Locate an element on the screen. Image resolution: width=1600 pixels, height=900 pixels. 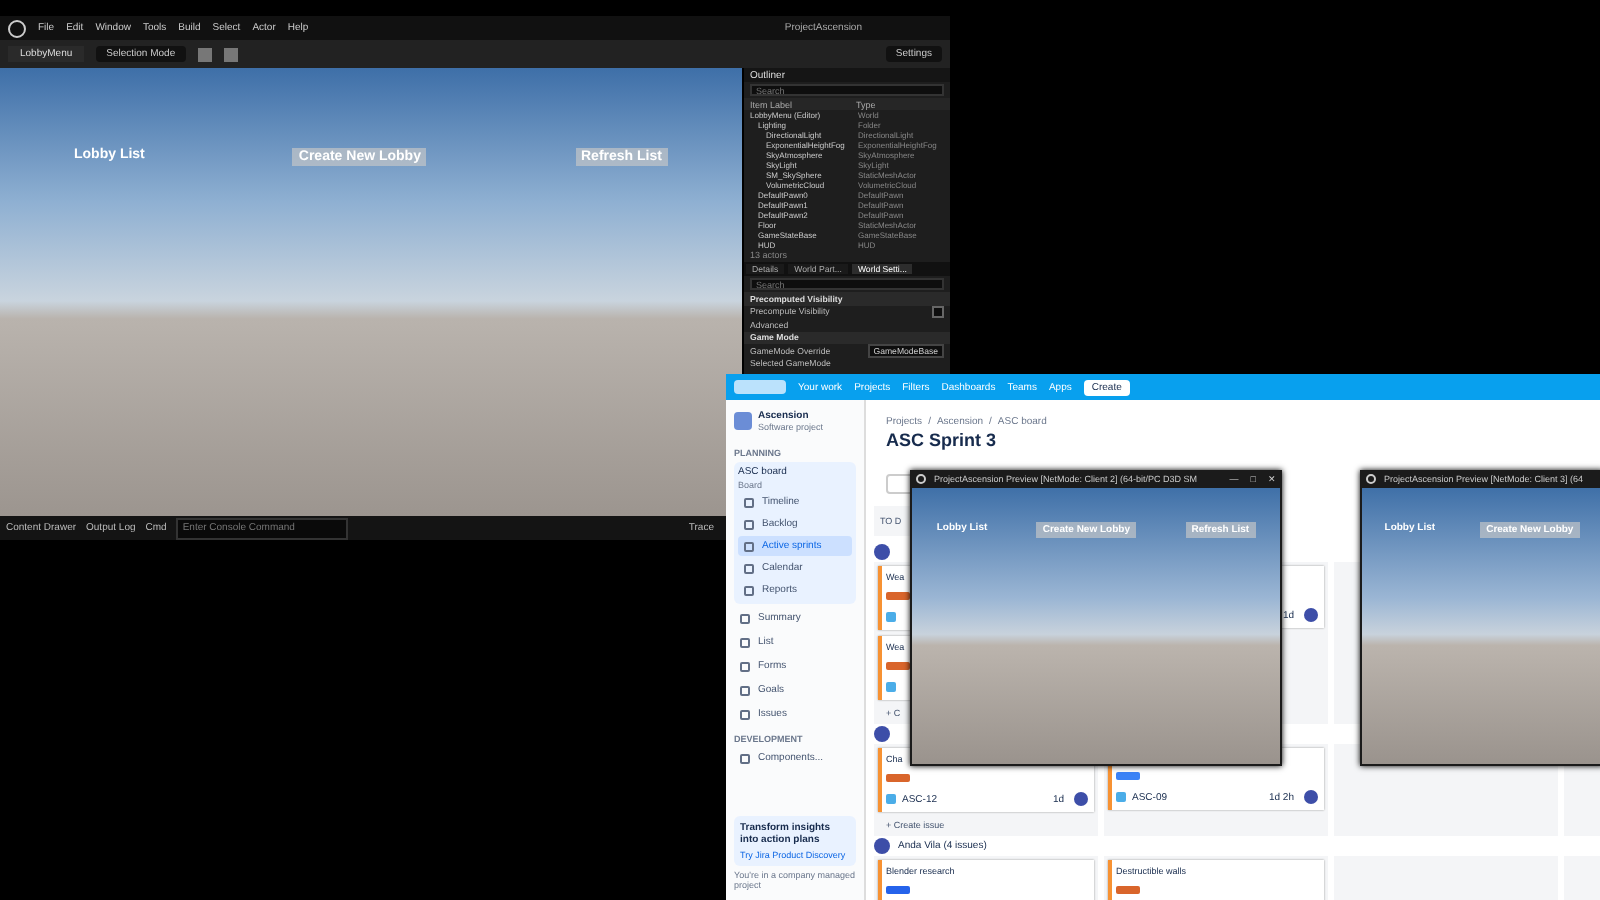
project-avatar-icon is located at coordinates (743, 421).